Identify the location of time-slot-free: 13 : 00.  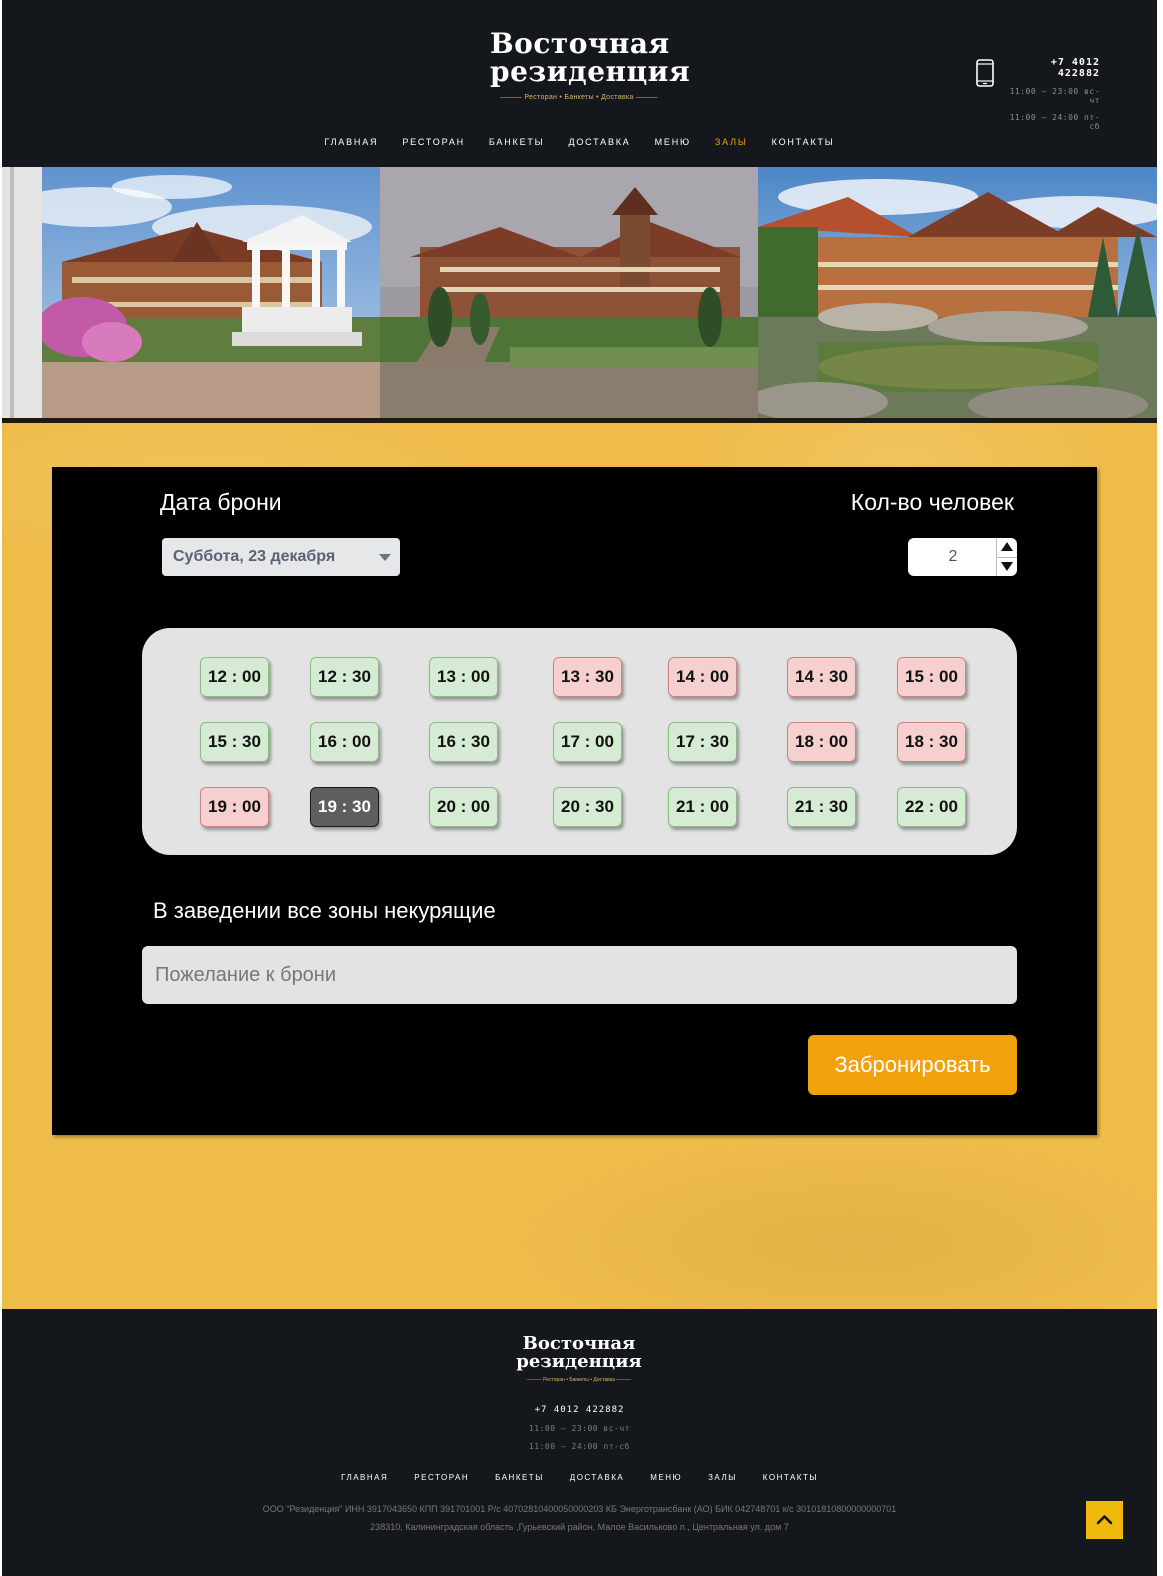
(463, 677).